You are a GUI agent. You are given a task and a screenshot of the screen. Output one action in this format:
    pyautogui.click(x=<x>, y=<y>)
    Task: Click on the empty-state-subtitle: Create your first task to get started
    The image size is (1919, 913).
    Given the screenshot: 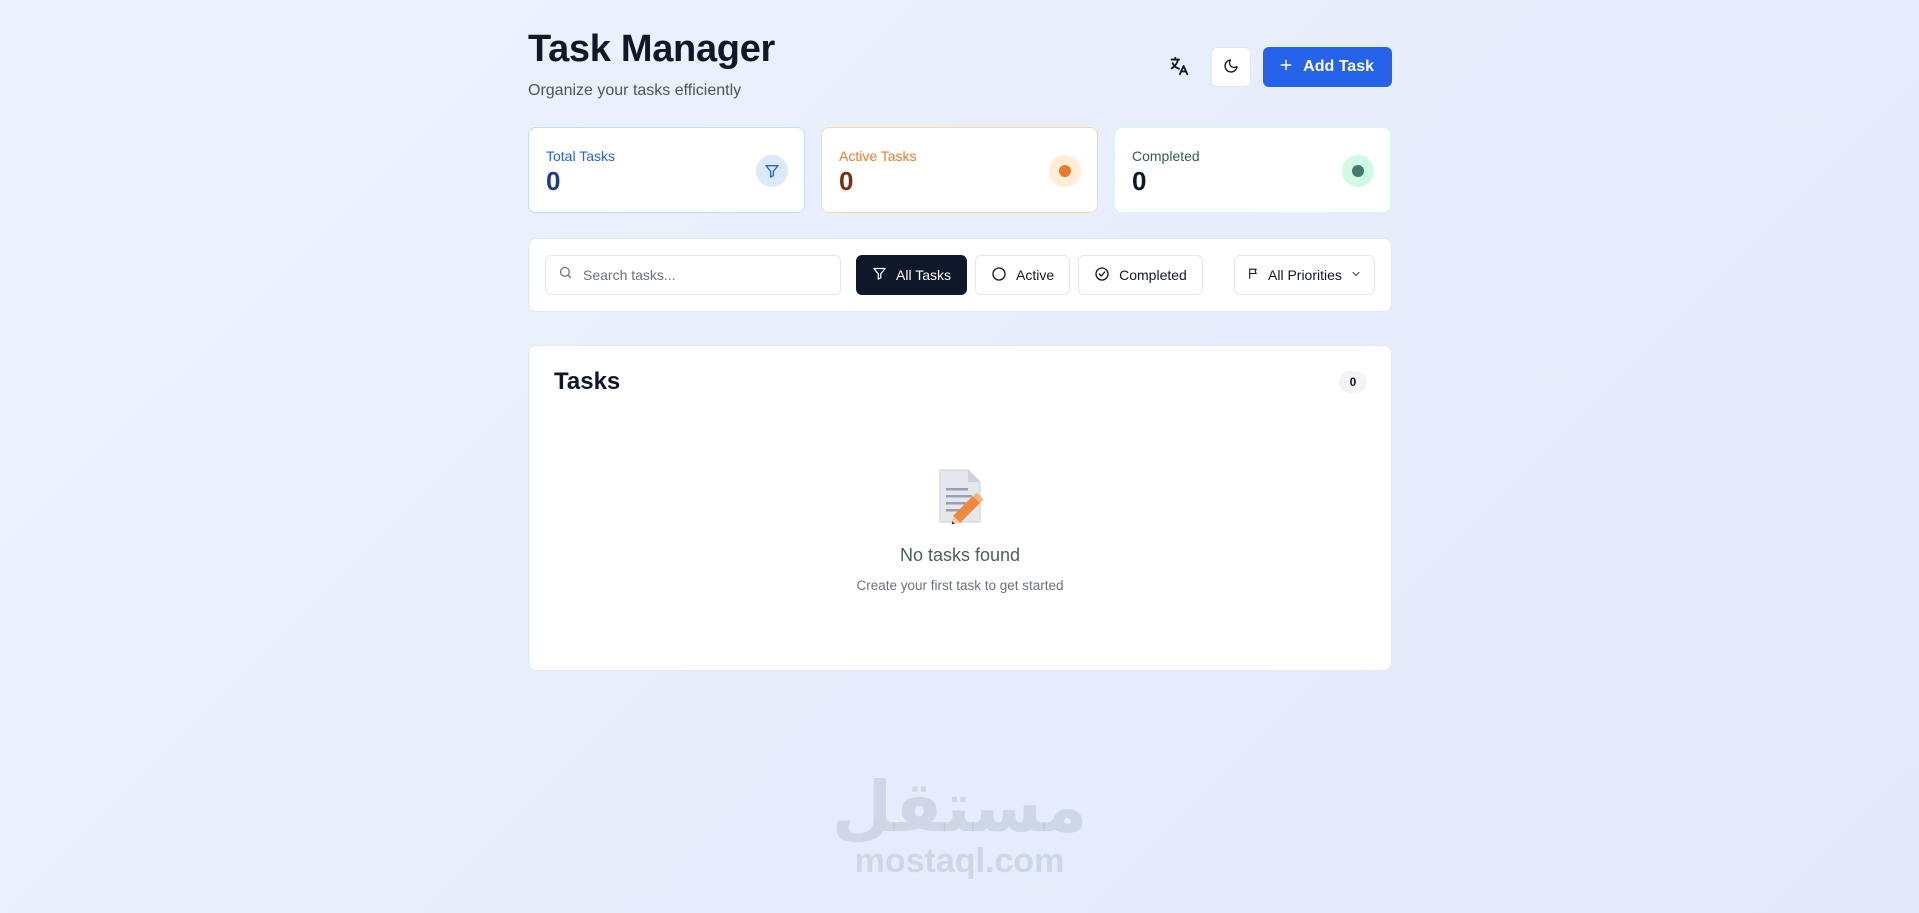 What is the action you would take?
    pyautogui.click(x=960, y=585)
    